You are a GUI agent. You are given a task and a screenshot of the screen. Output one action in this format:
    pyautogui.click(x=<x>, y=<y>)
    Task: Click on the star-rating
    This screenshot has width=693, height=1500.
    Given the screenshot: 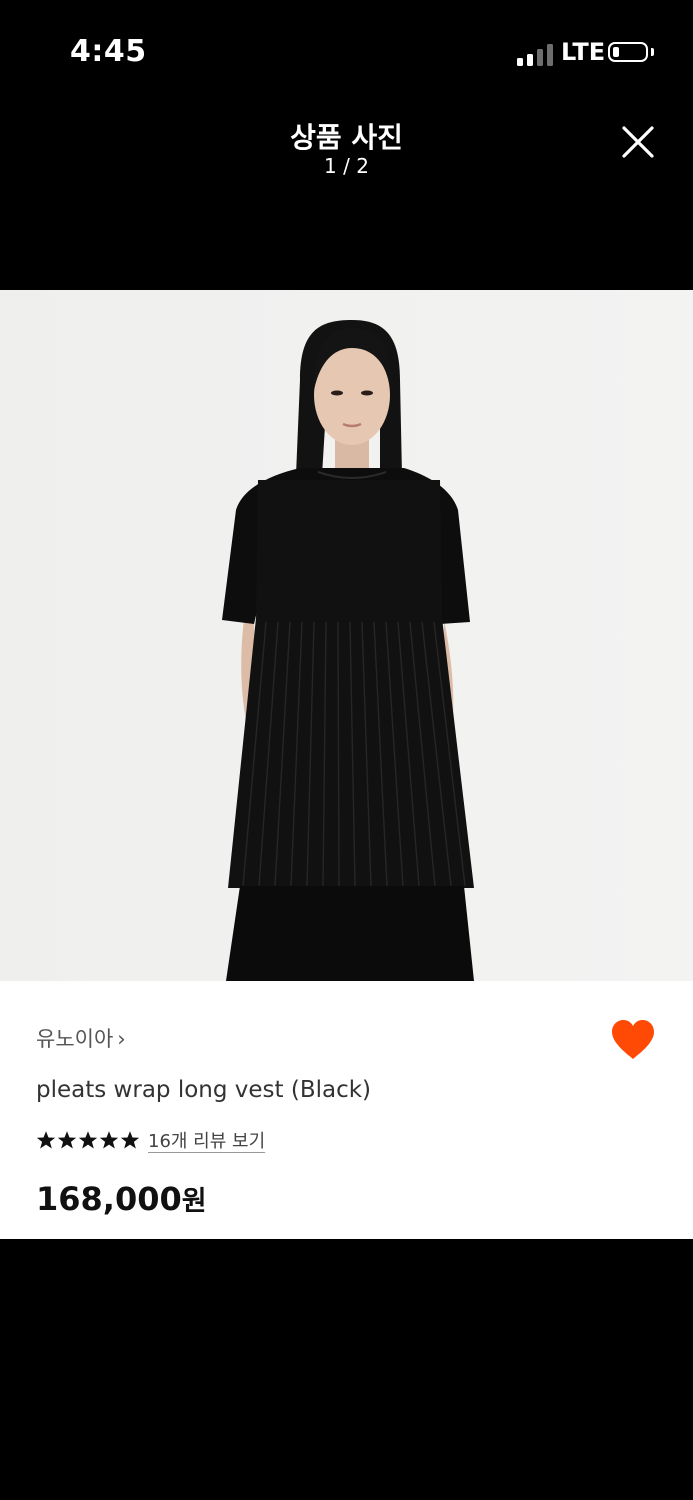 What is the action you would take?
    pyautogui.click(x=88, y=1140)
    